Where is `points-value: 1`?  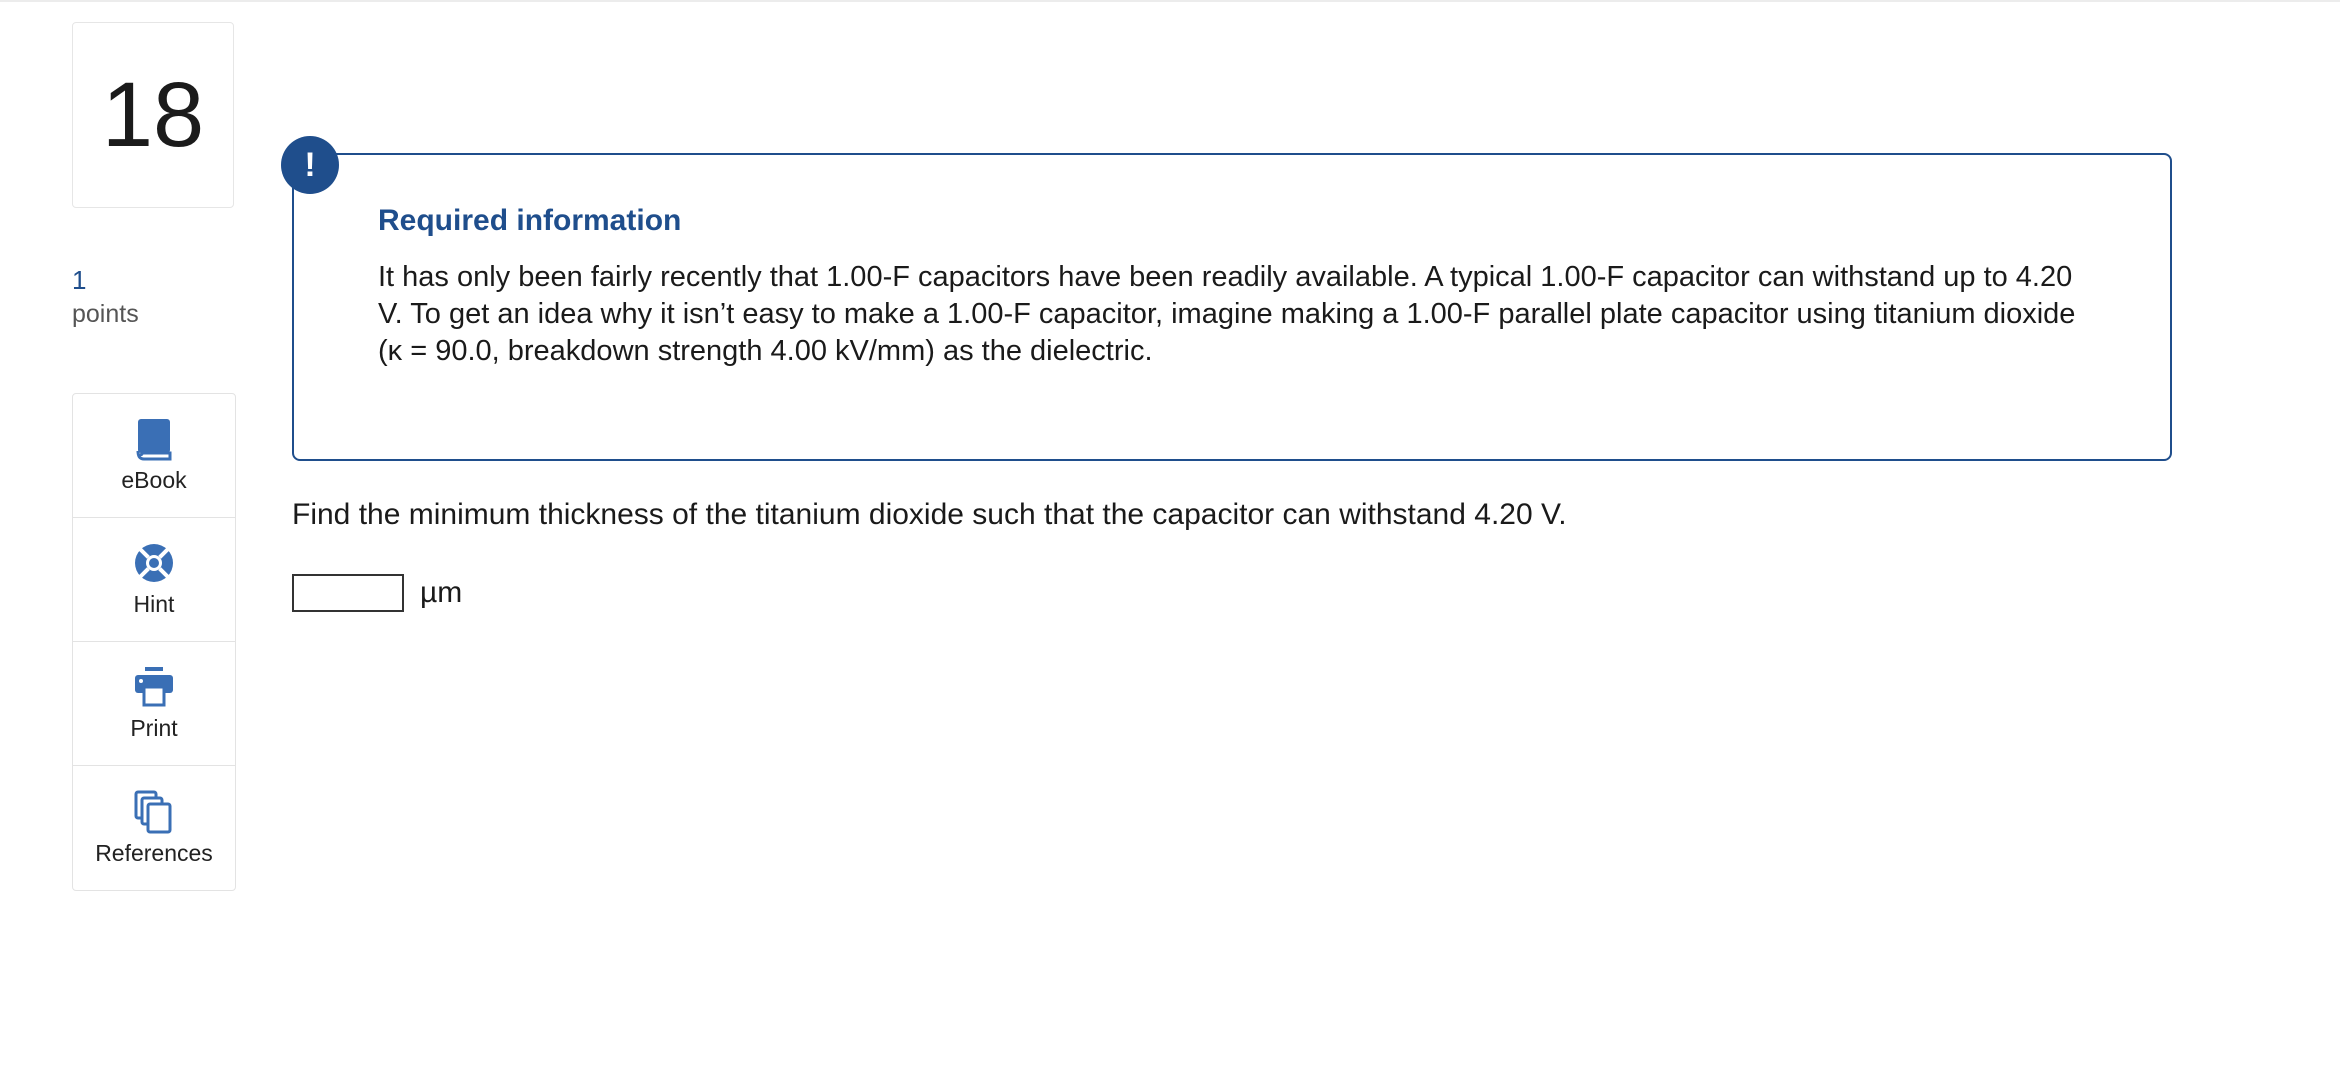
points-value: 1 is located at coordinates (79, 280).